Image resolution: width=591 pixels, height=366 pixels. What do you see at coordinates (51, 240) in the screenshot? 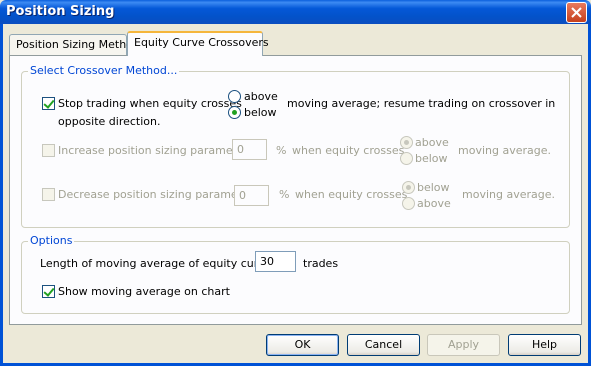
I see `options-group-title: Options` at bounding box center [51, 240].